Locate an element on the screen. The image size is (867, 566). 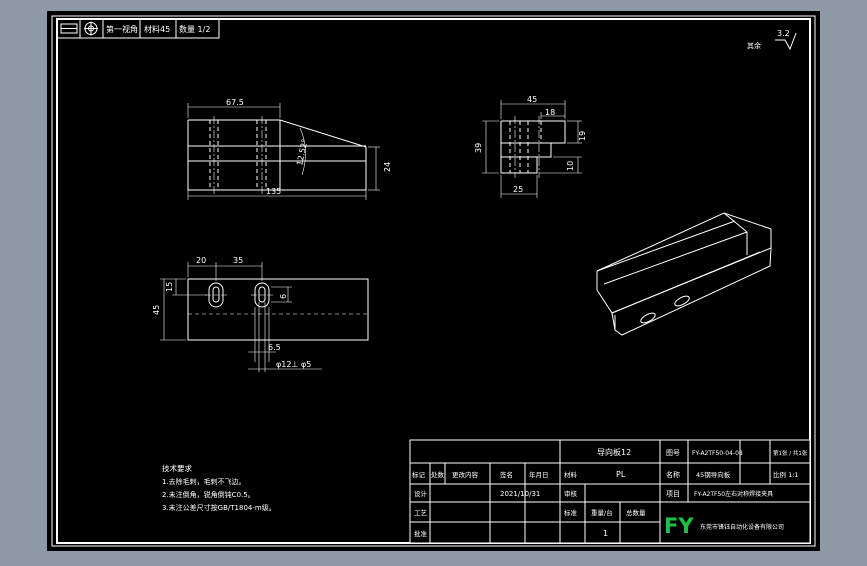
surface-finish-label: 其余 is located at coordinates (754, 45).